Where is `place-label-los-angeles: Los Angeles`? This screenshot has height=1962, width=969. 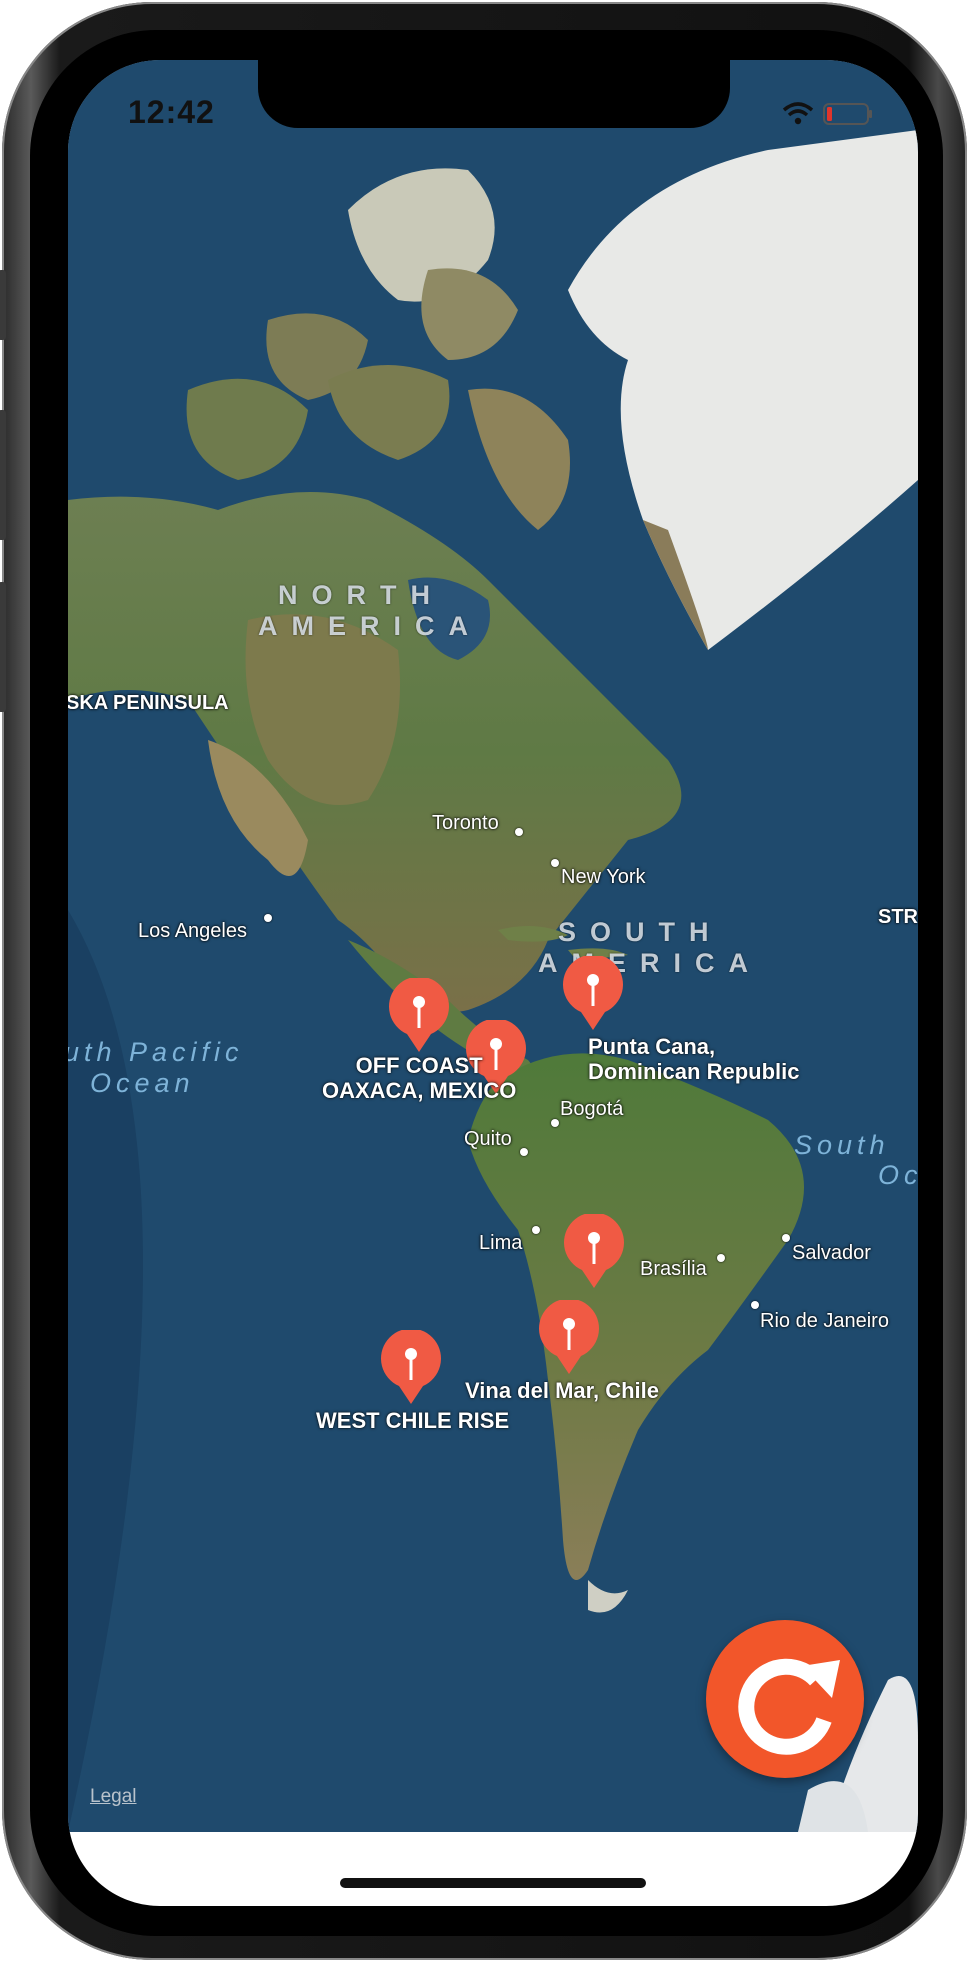
place-label-los-angeles: Los Angeles is located at coordinates (192, 931).